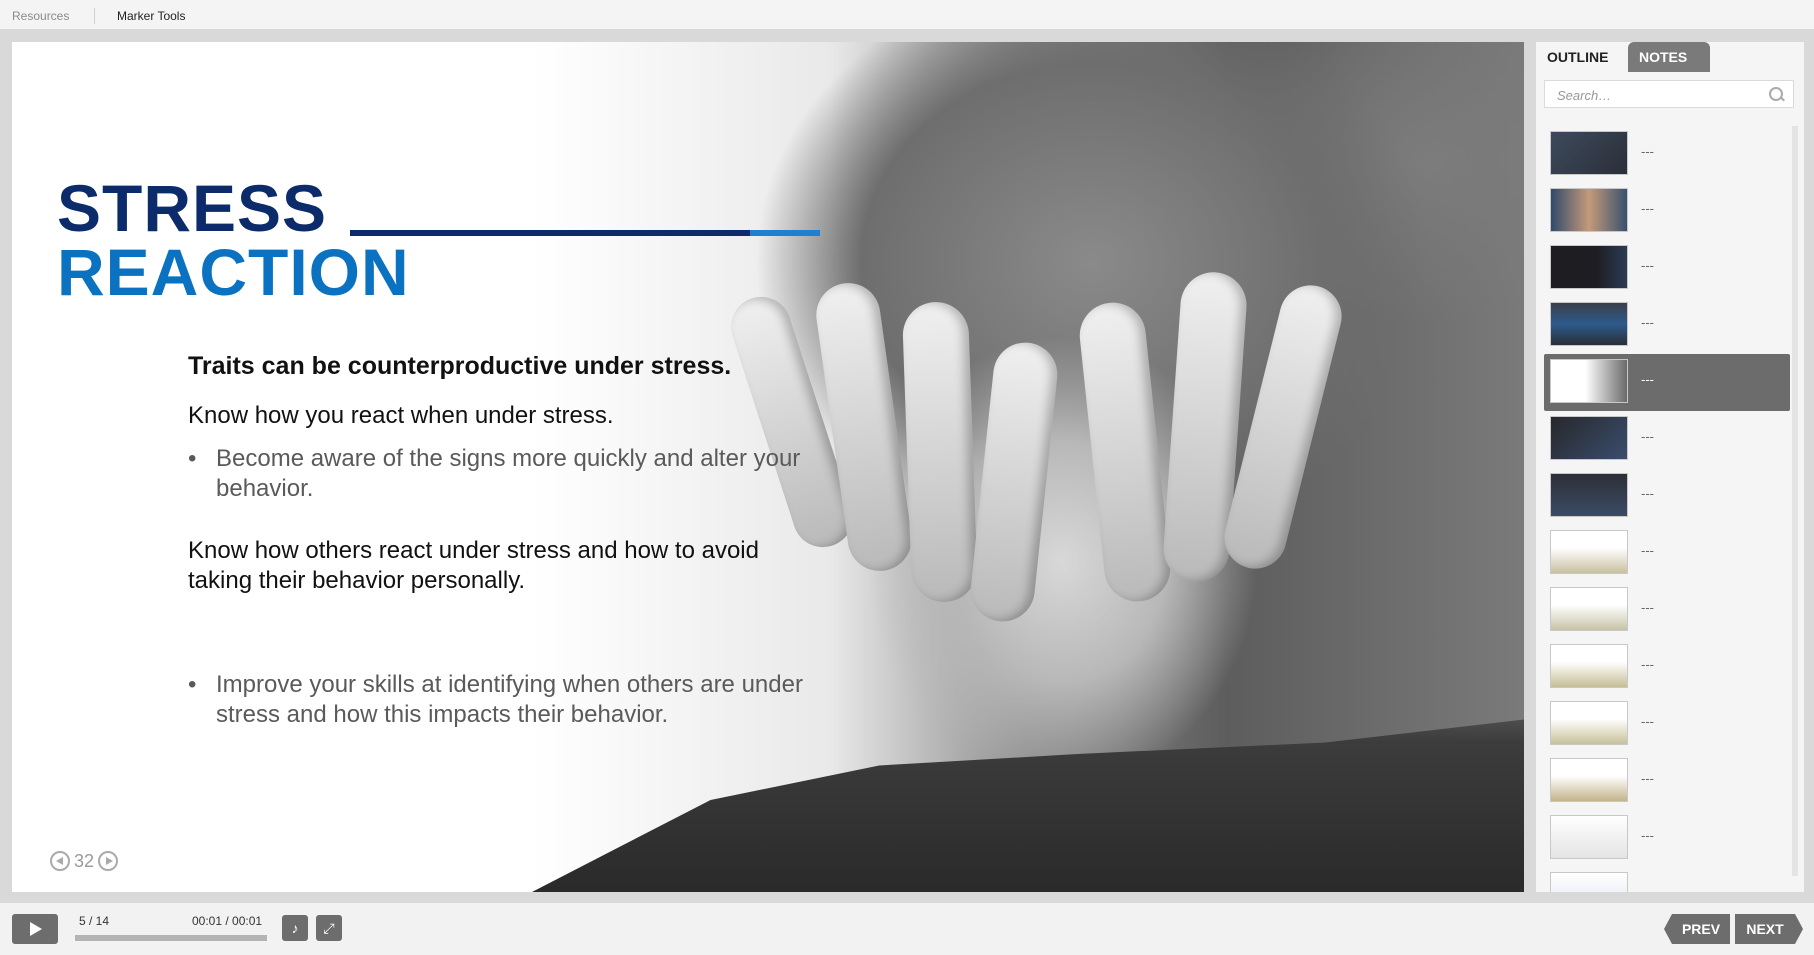 The image size is (1814, 955). What do you see at coordinates (108, 861) in the screenshot?
I see `pager-next-icon` at bounding box center [108, 861].